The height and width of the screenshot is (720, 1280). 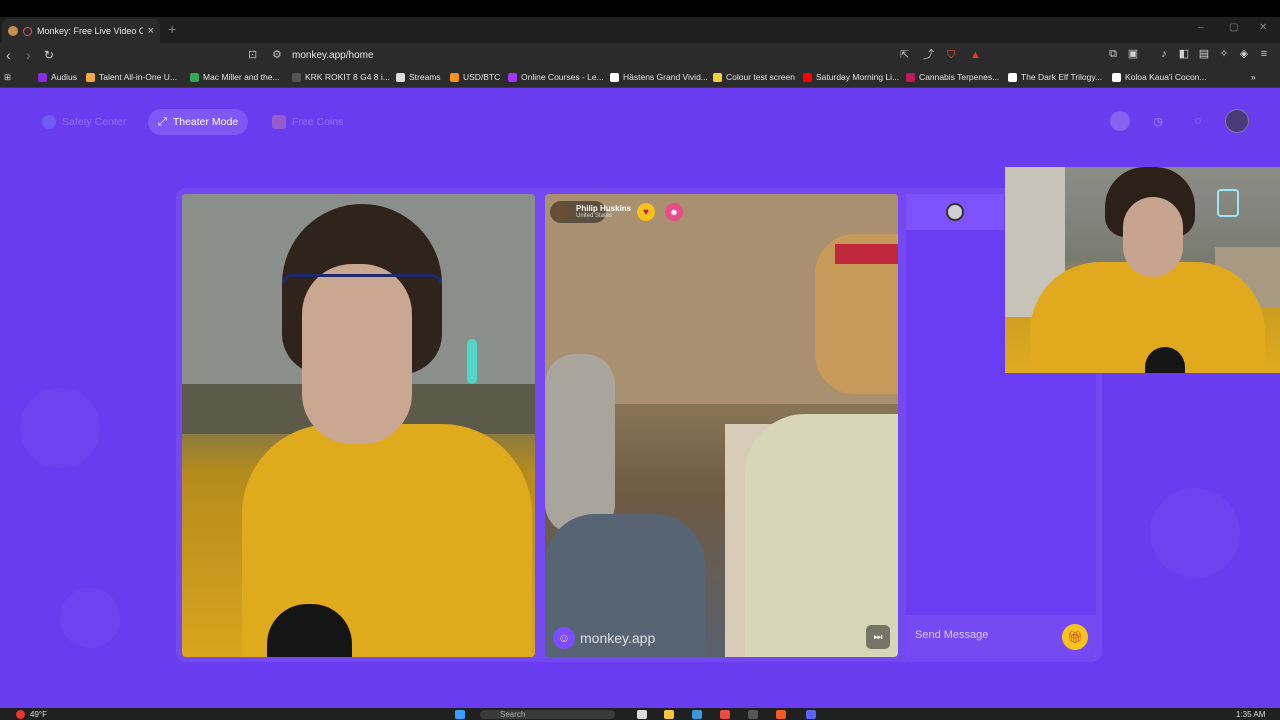 I want to click on red-headband, so click(x=866, y=254).